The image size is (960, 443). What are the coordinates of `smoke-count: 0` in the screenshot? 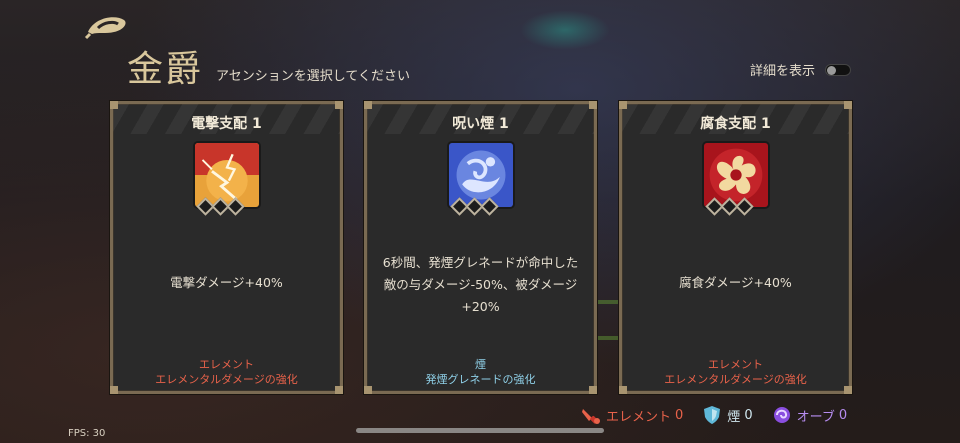 It's located at (748, 415).